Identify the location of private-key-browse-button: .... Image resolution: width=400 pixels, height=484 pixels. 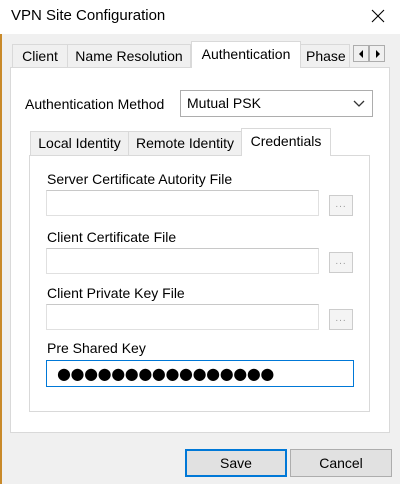
(341, 319).